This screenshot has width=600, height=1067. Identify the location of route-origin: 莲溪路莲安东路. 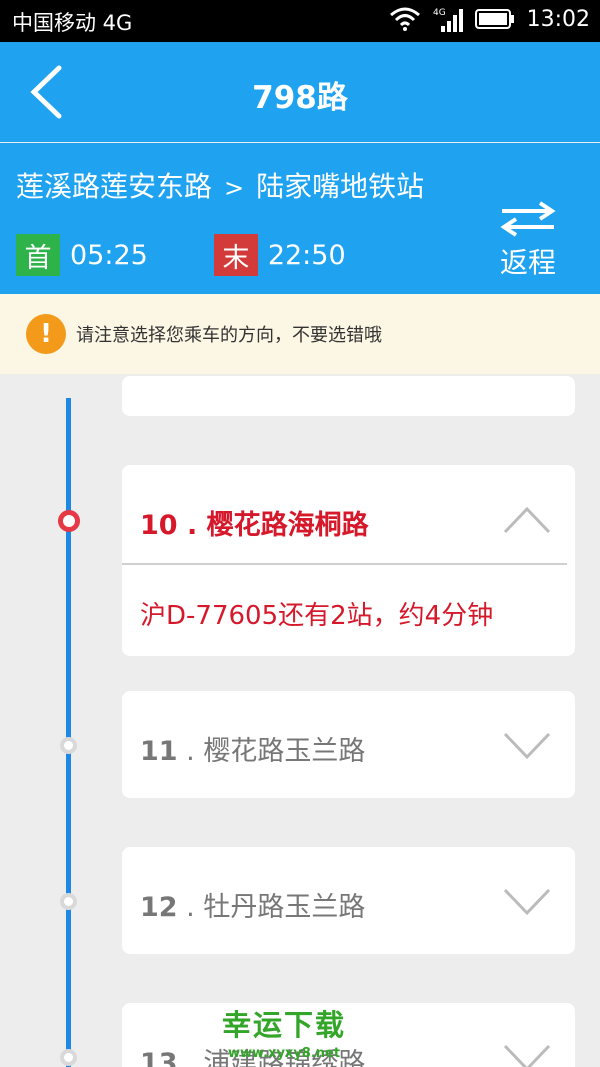
(114, 186).